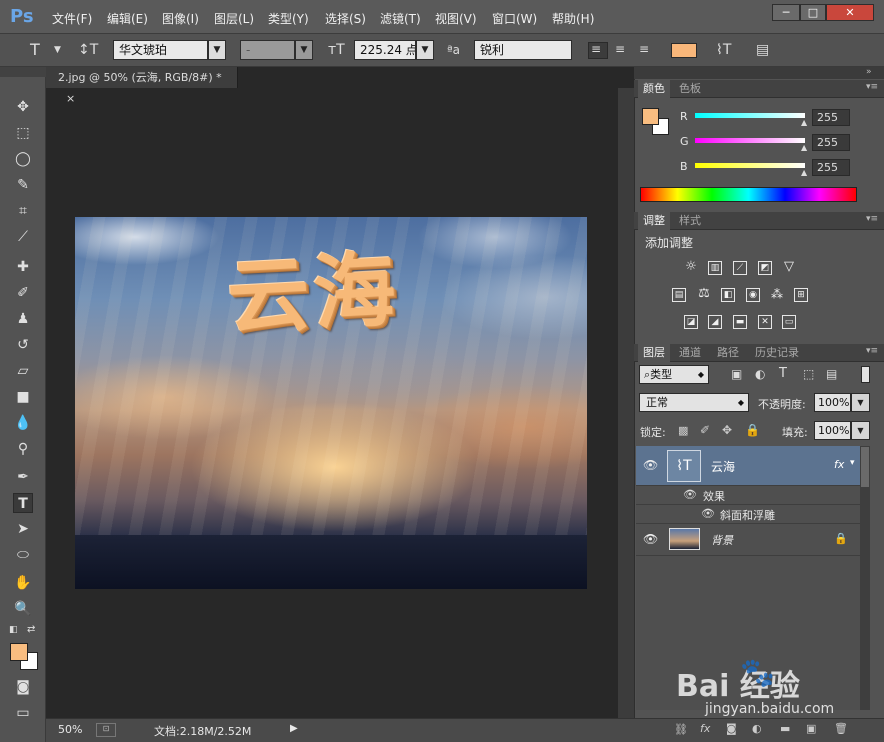 The height and width of the screenshot is (742, 884). What do you see at coordinates (23, 423) in the screenshot?
I see `blur-tool-icon: 💧` at bounding box center [23, 423].